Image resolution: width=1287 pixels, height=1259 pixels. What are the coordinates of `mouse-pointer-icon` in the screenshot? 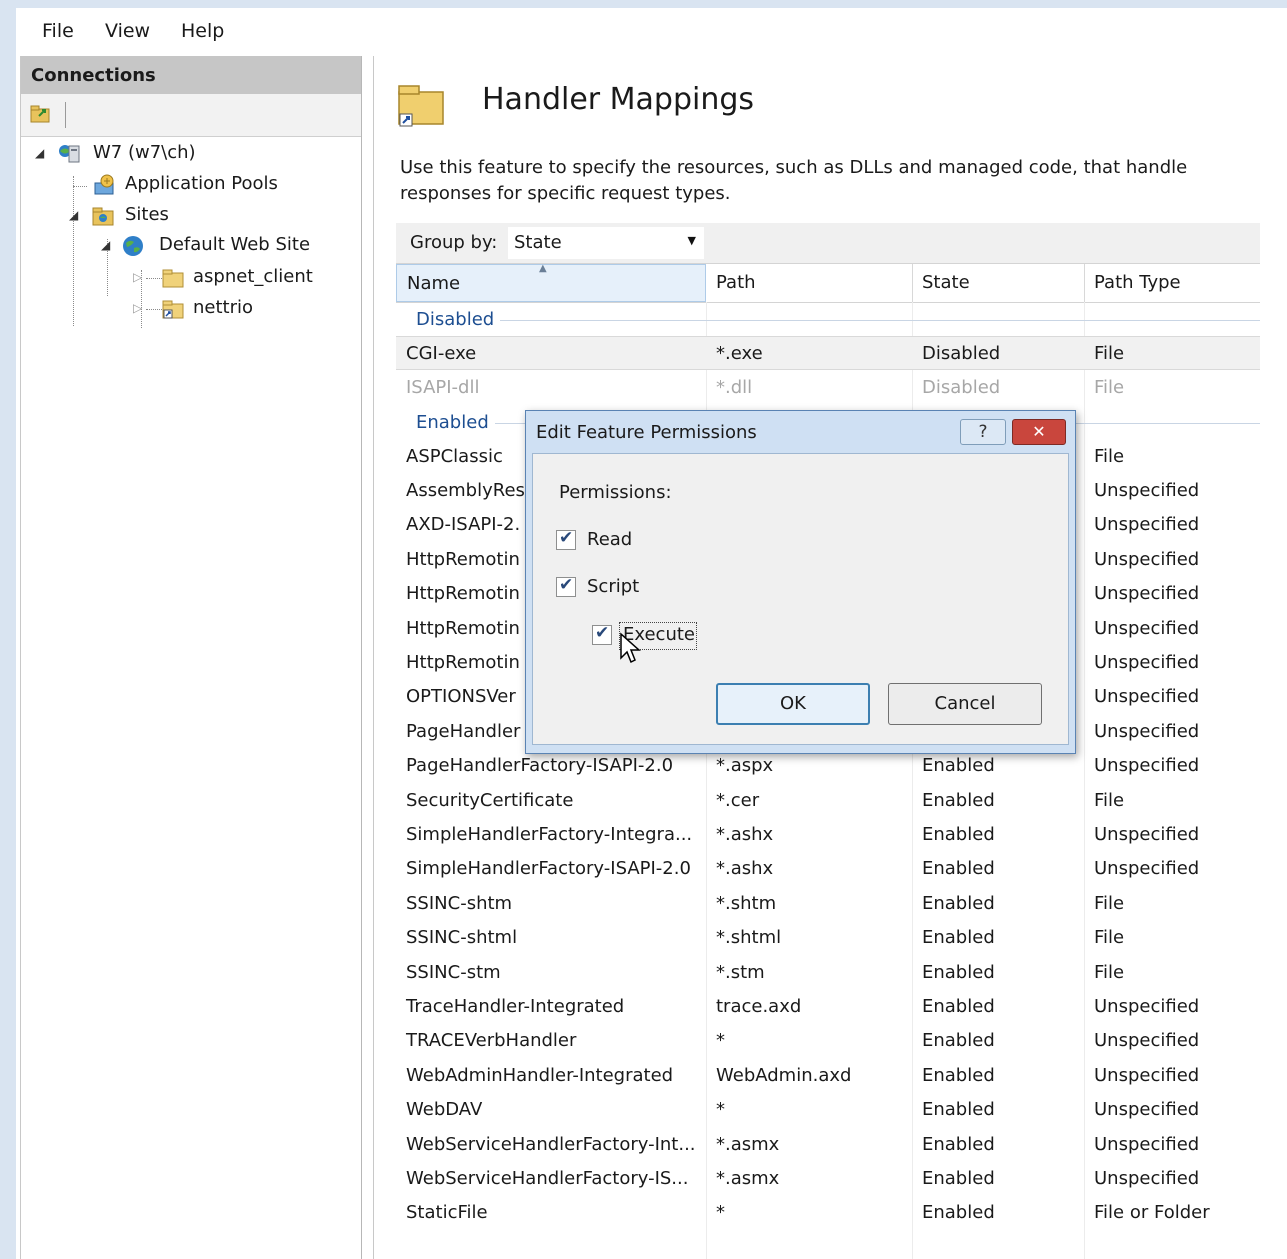 It's located at (630, 648).